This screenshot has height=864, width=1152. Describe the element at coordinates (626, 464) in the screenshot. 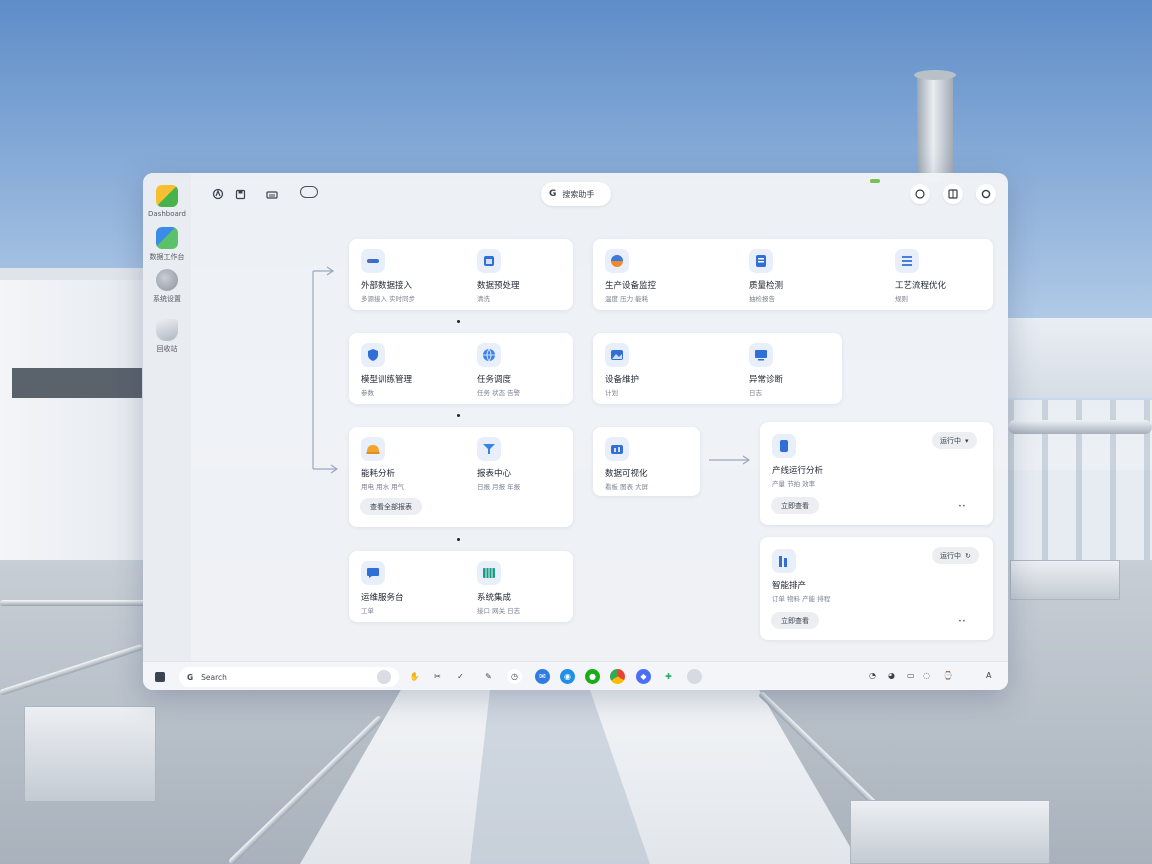

I see `tile-data-visualization: 数据可视化 看板 图表 大屏` at that location.